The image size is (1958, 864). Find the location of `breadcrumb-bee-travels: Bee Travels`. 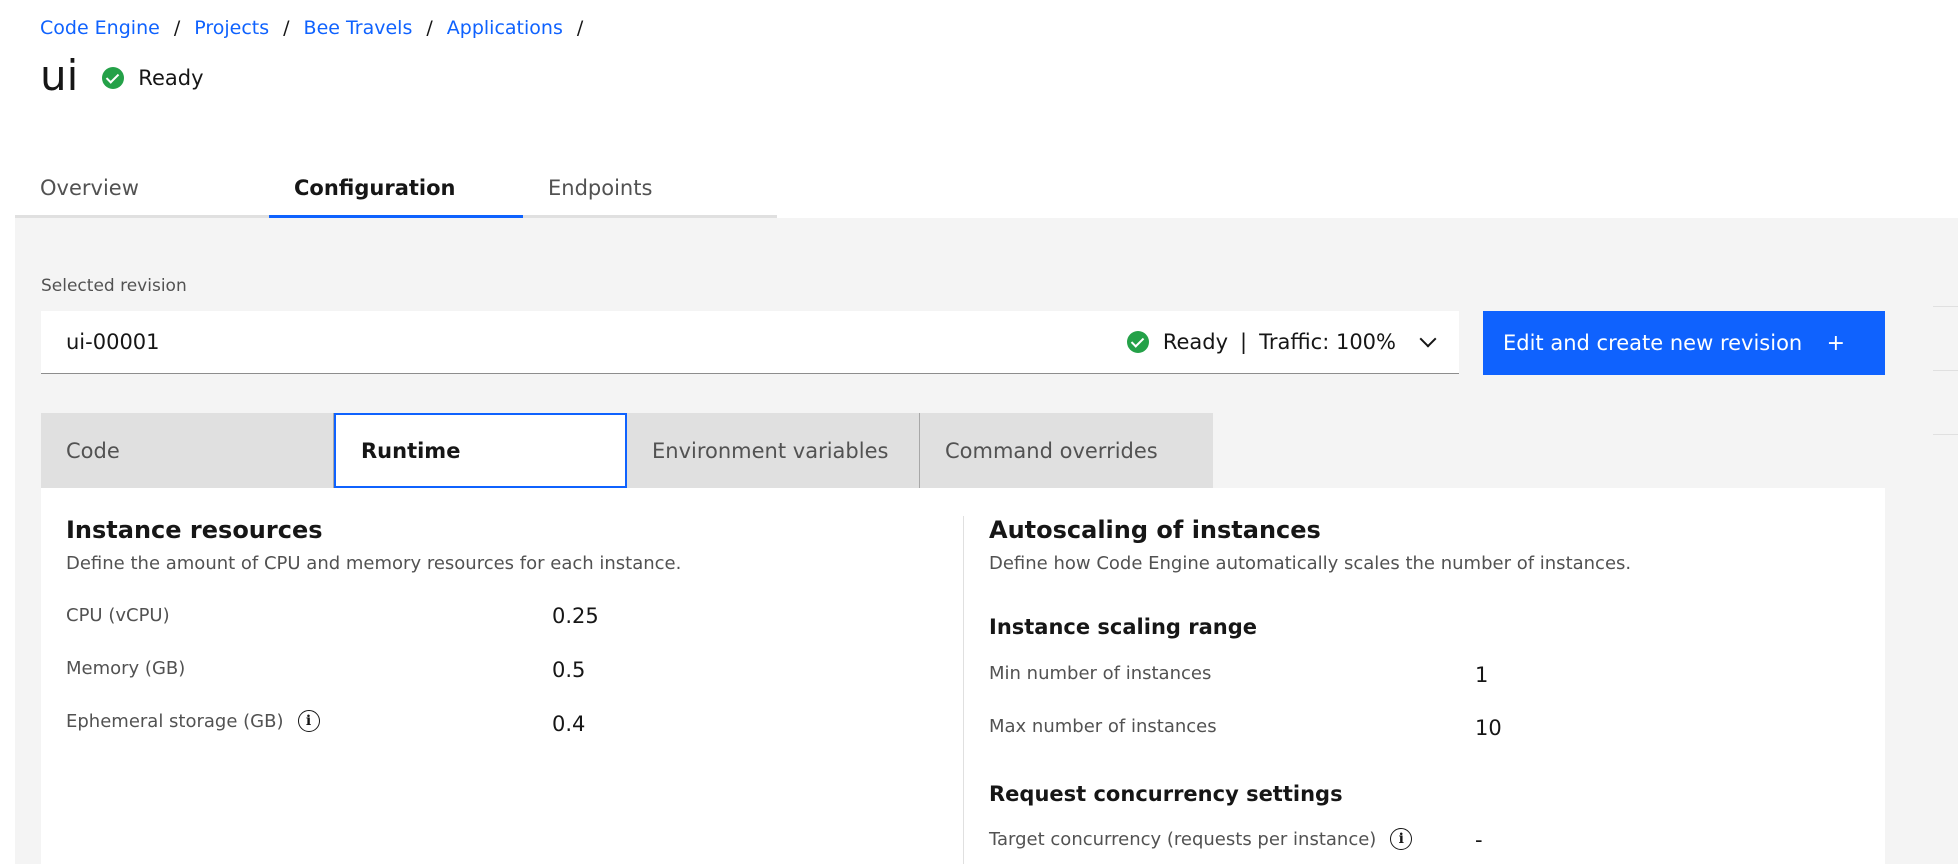

breadcrumb-bee-travels: Bee Travels is located at coordinates (358, 28).